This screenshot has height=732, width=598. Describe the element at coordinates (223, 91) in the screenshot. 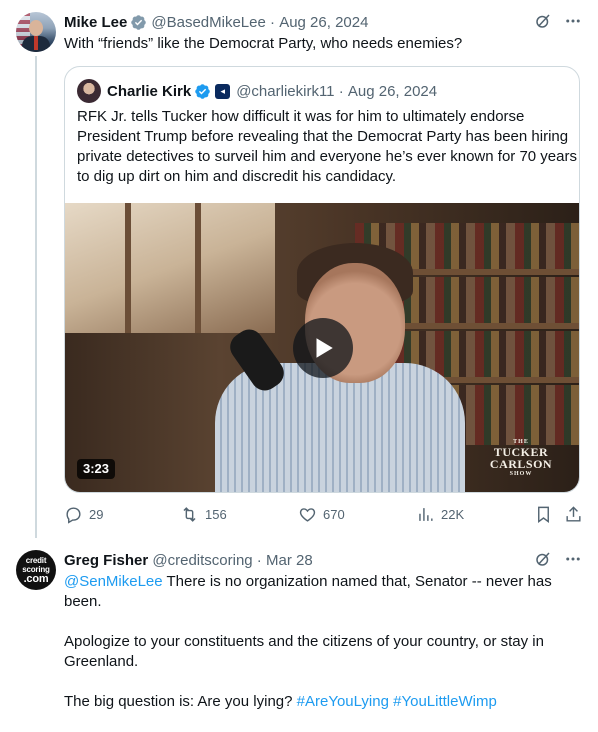

I see `affiliation-badge-icon: ◂` at that location.